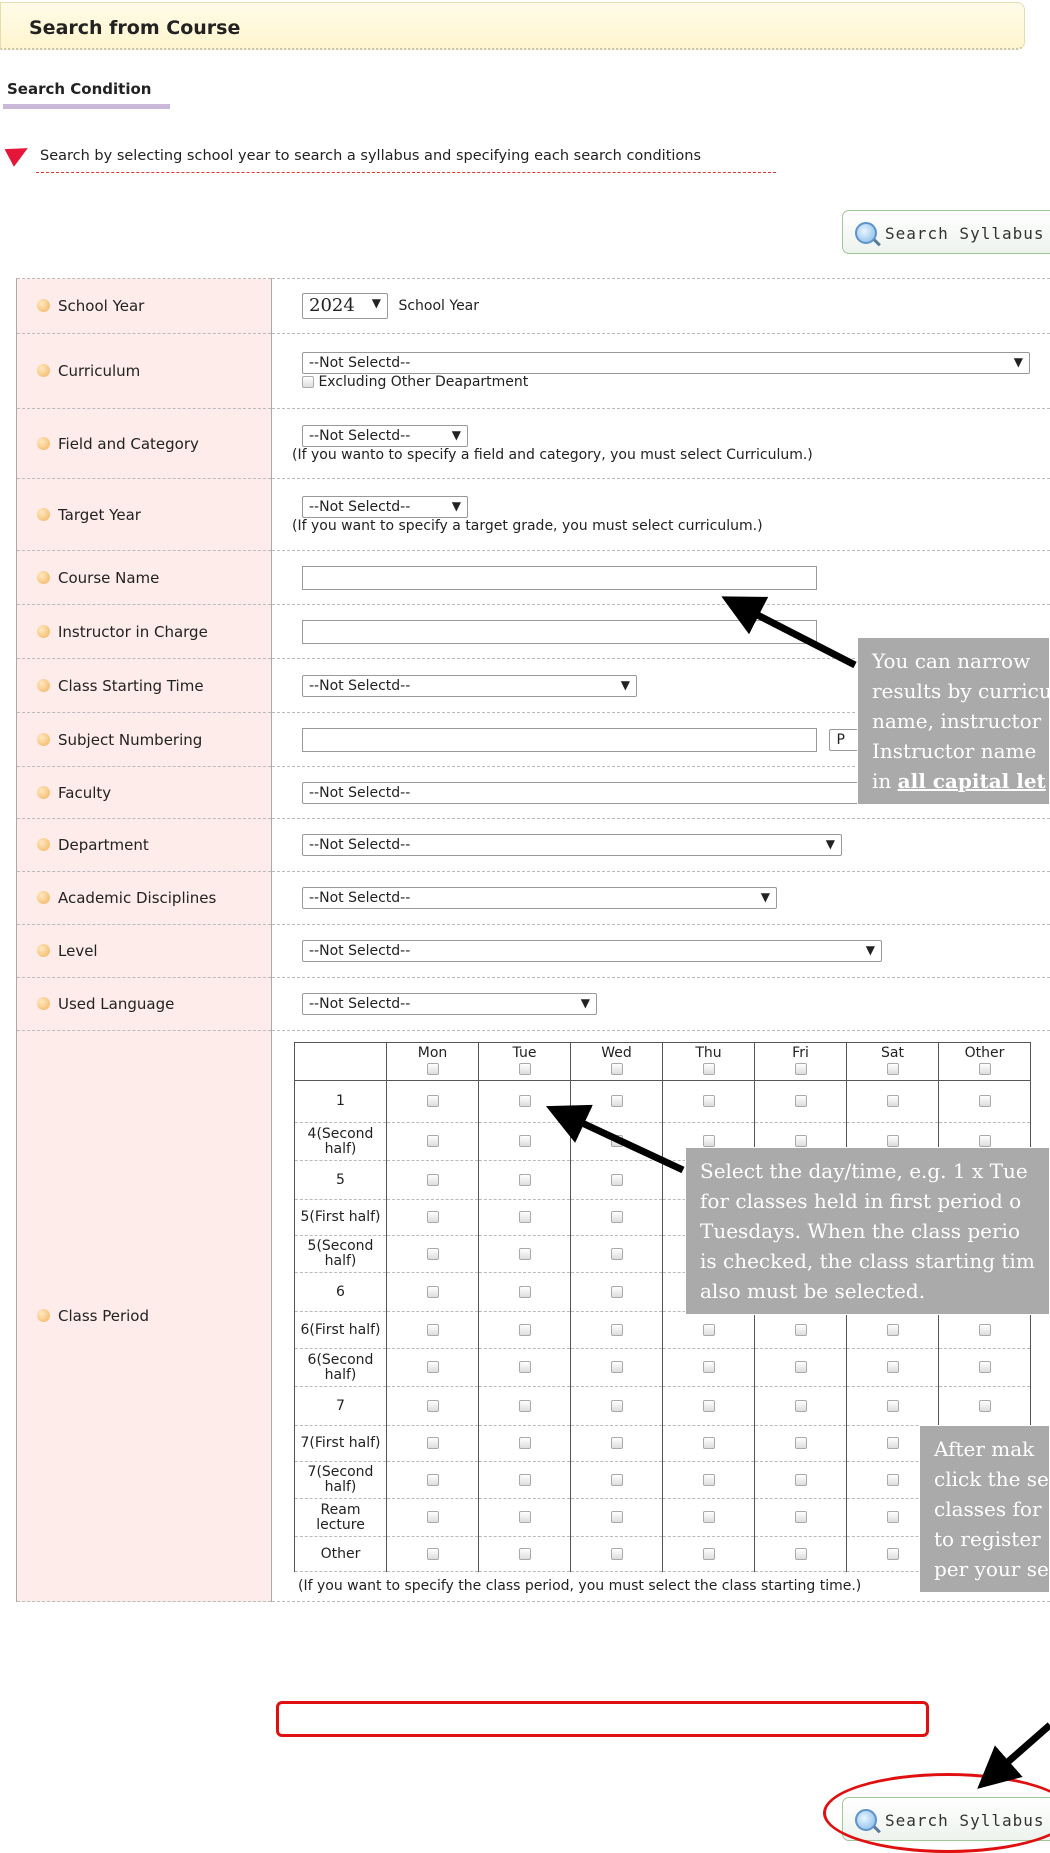  I want to click on level-select: --Not Selectd--▼, so click(592, 951).